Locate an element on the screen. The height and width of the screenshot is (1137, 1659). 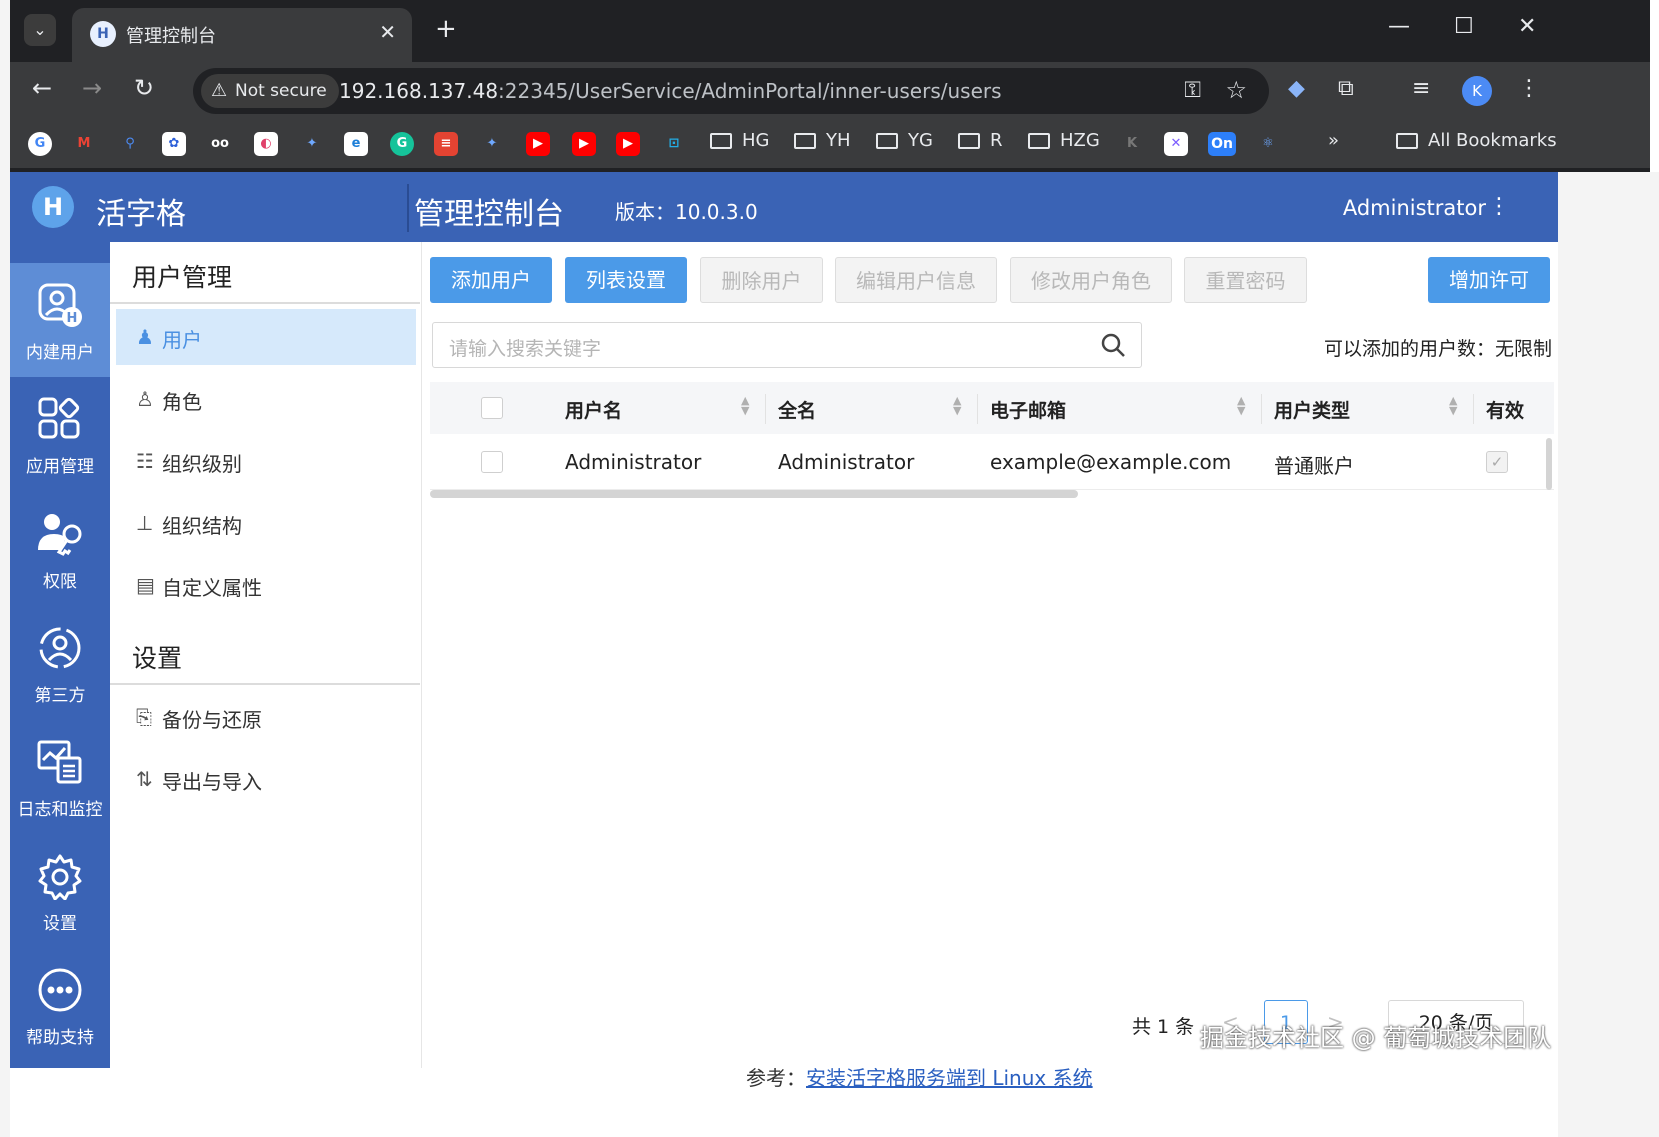
menu-label: 组织结构 is located at coordinates (202, 526).